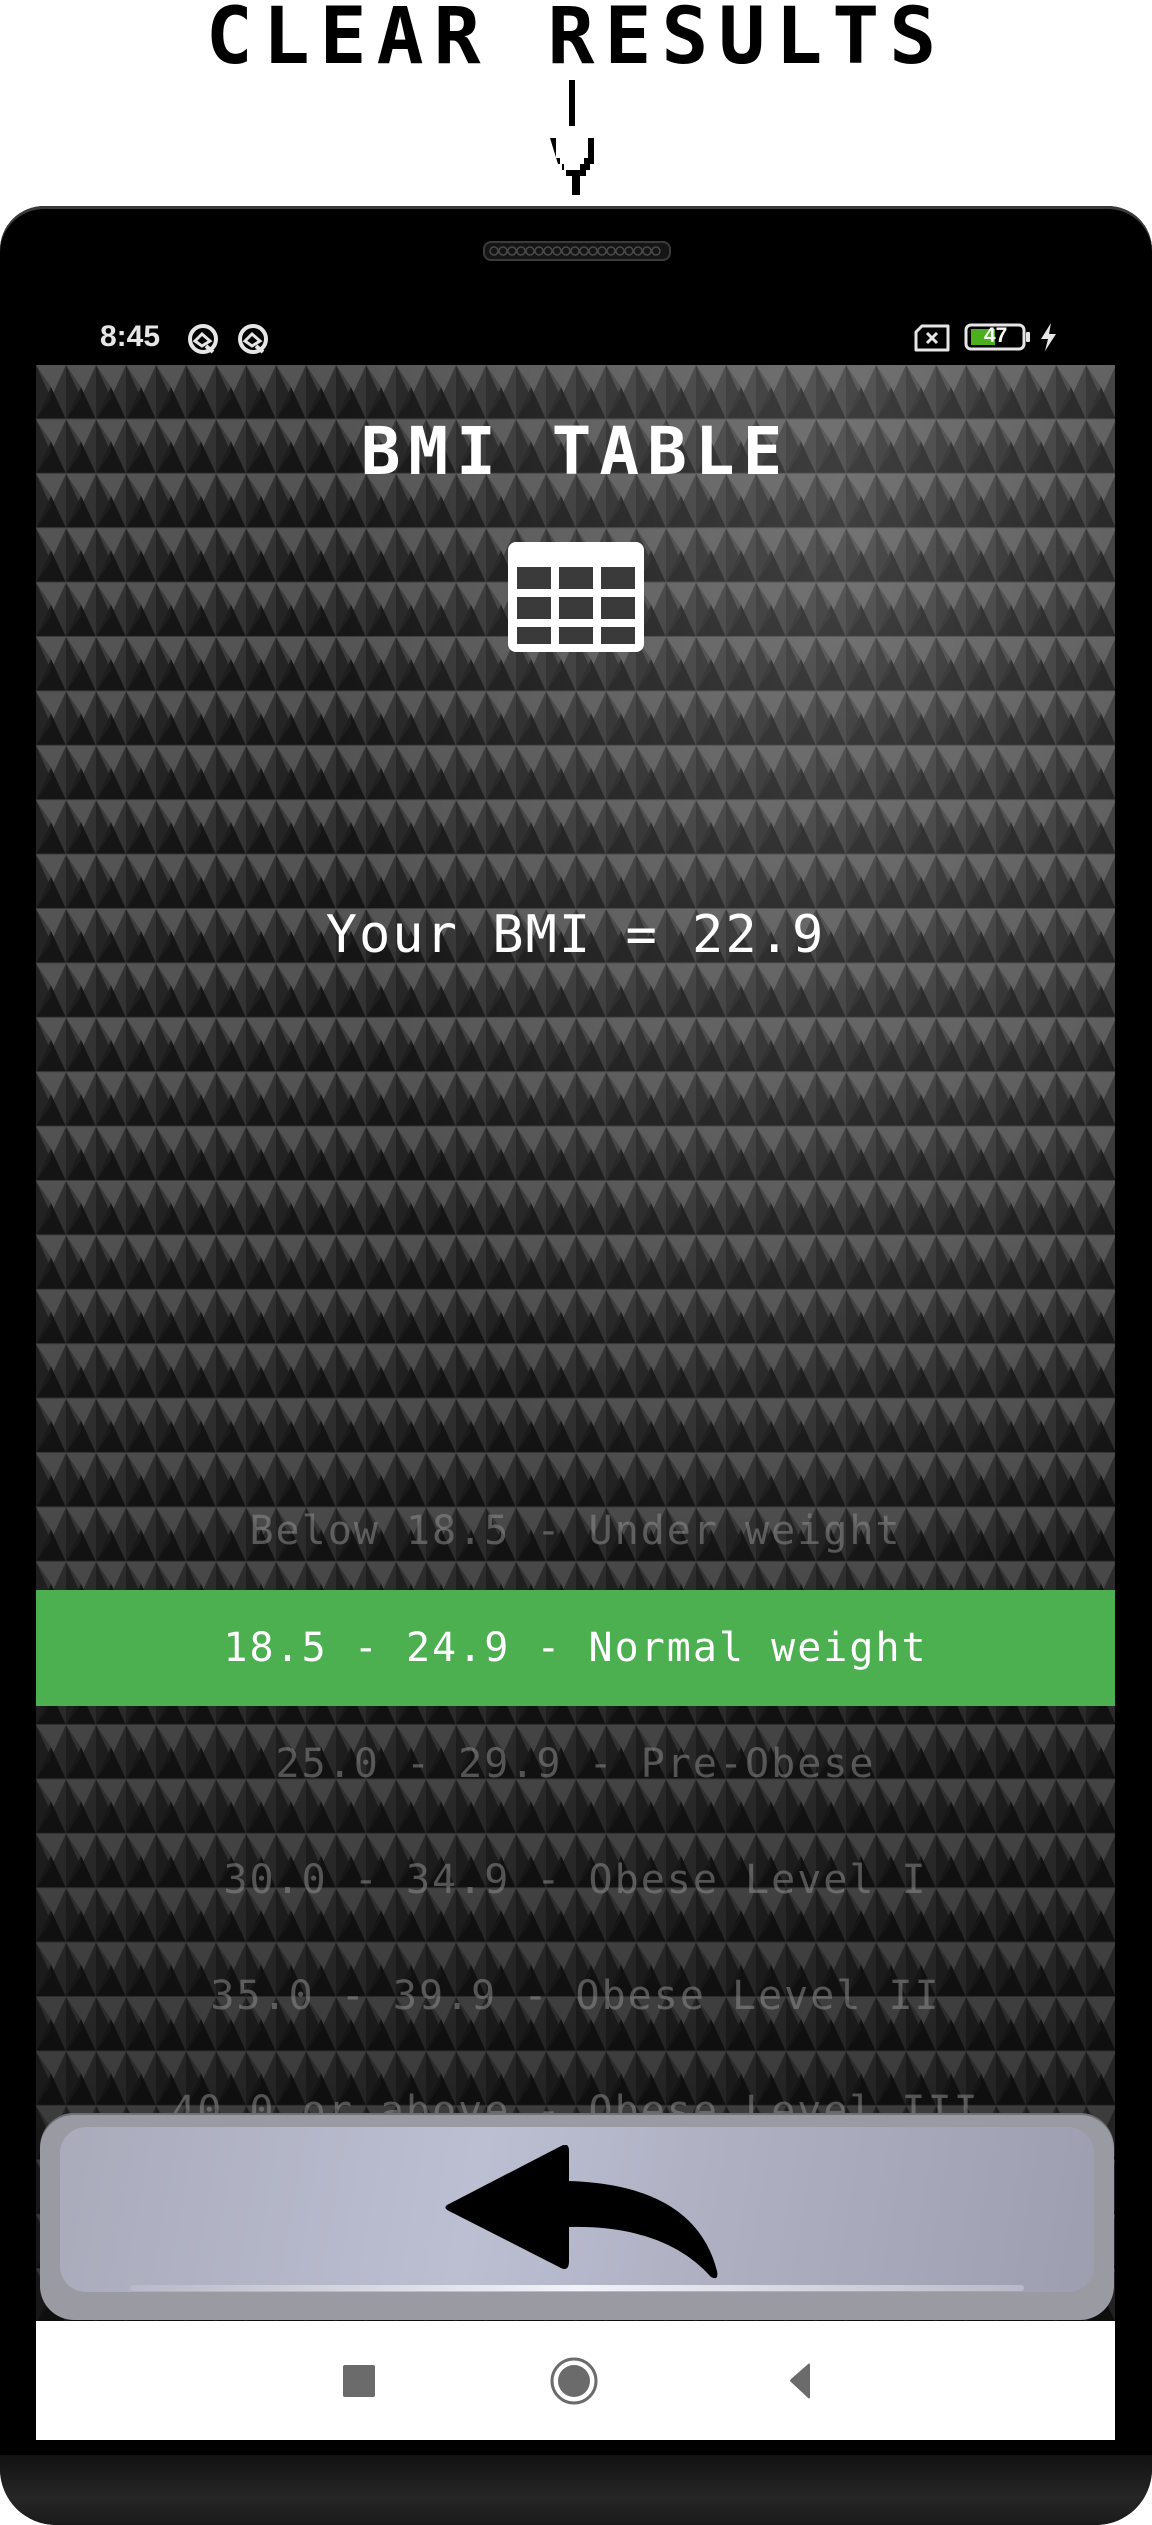  I want to click on bmi-category-label: 25.0 - 29.9 - Pre-Obese, so click(575, 1764).